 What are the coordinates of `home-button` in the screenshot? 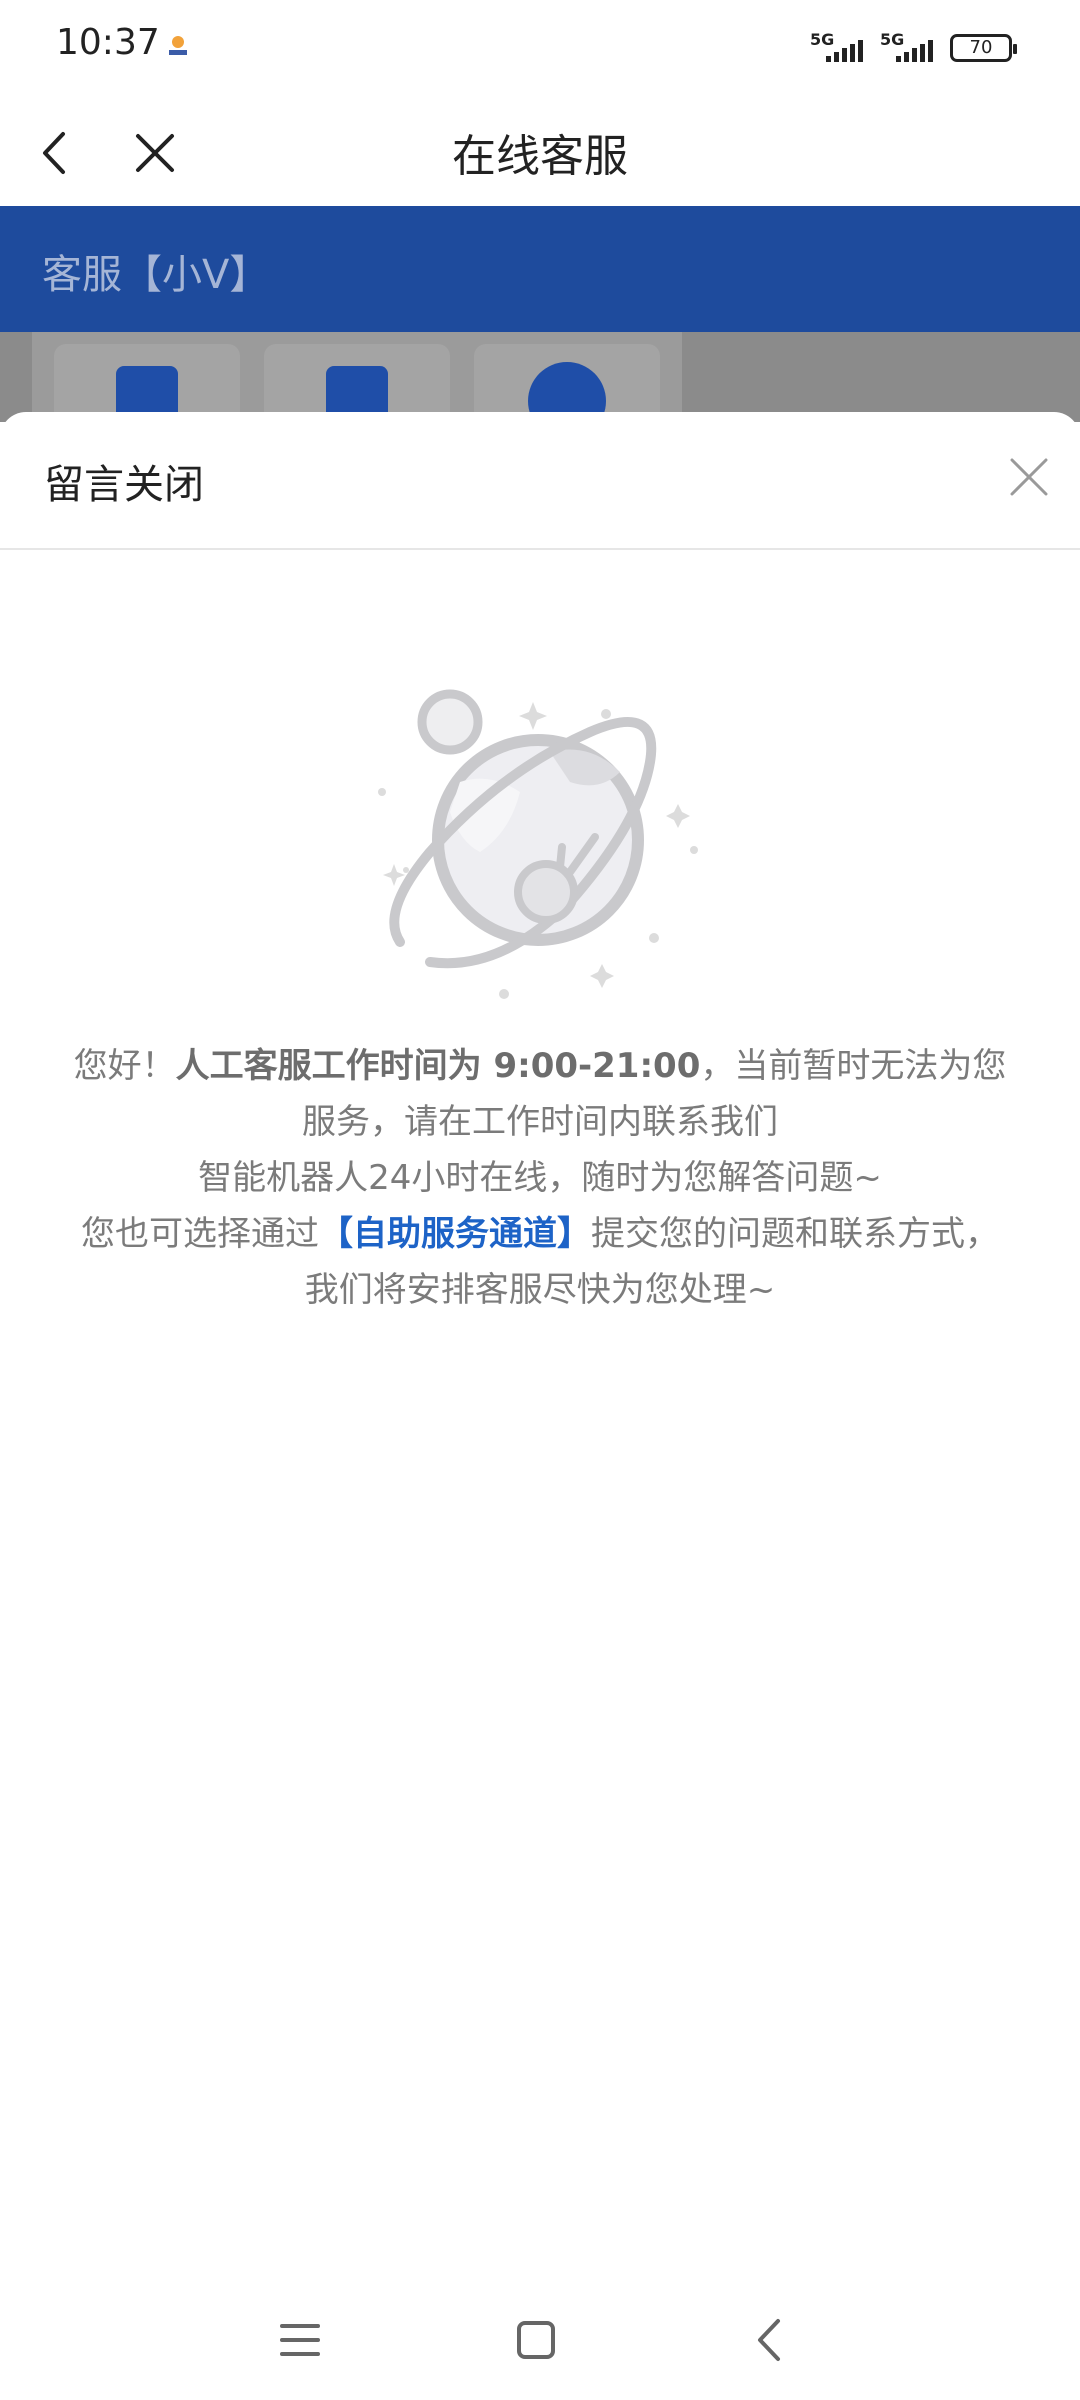 It's located at (536, 2340).